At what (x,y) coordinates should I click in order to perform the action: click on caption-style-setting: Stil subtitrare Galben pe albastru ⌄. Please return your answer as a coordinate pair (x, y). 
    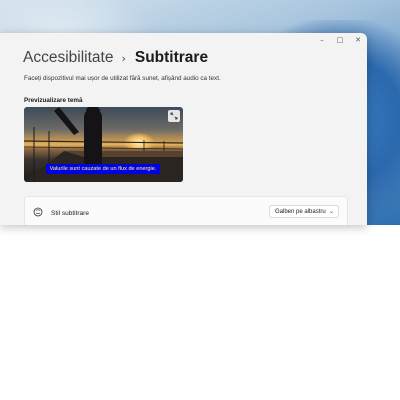
    Looking at the image, I should click on (186, 210).